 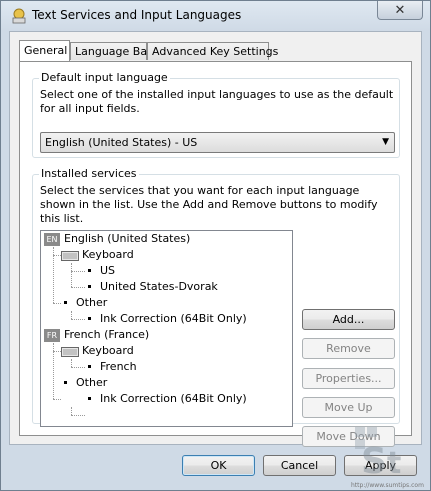 I want to click on tree-item-en-dvorak: United States-Dvorak, so click(x=151, y=287).